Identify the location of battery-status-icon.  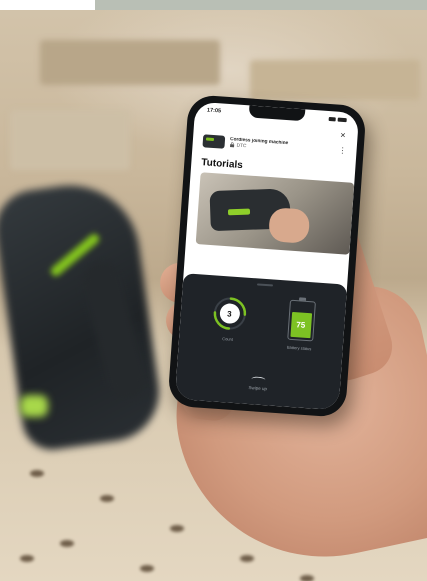
(342, 120).